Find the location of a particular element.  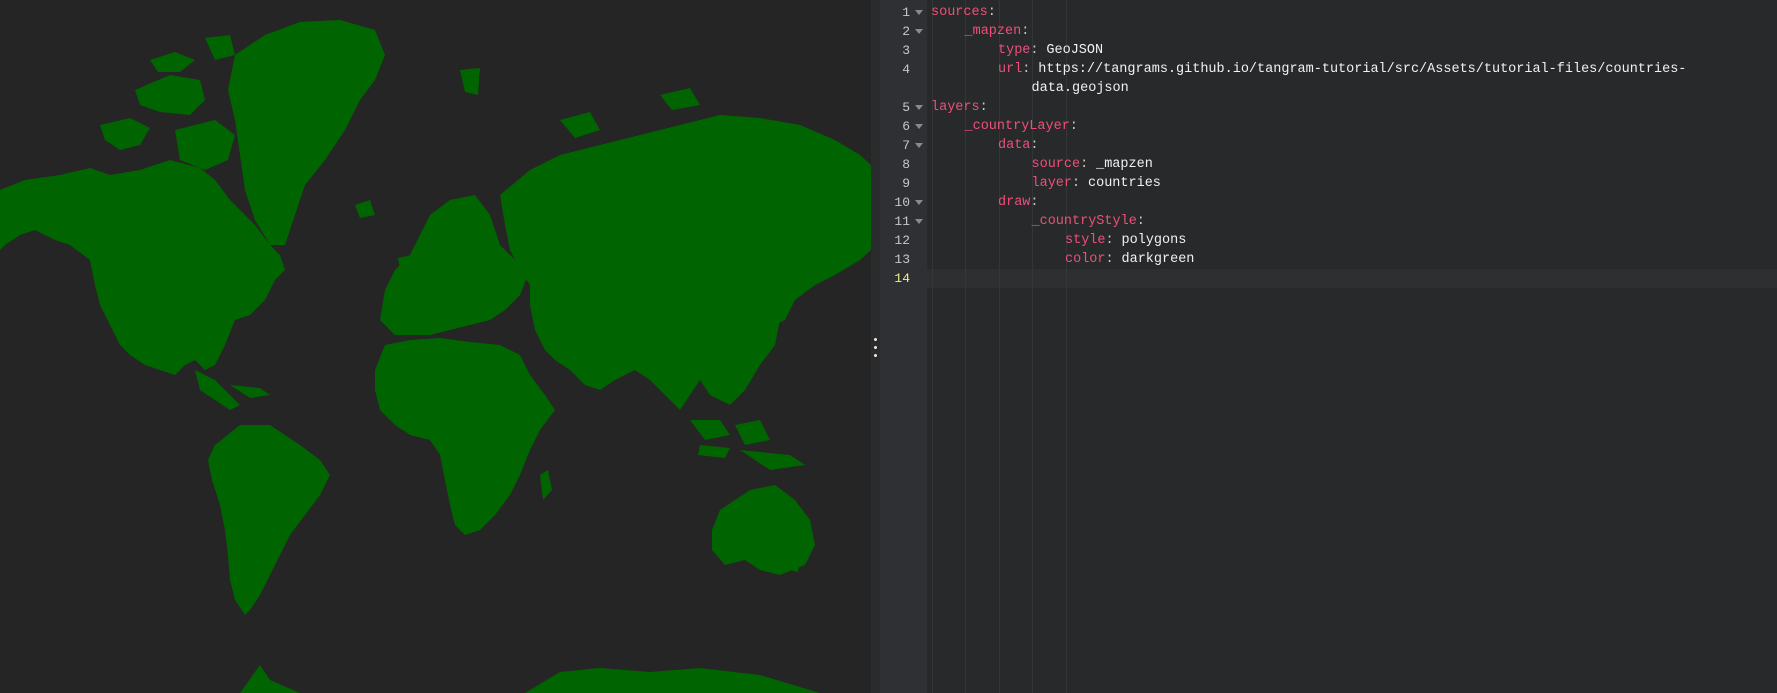

yaml-value-wrapped: data.geojson is located at coordinates (1080, 88).